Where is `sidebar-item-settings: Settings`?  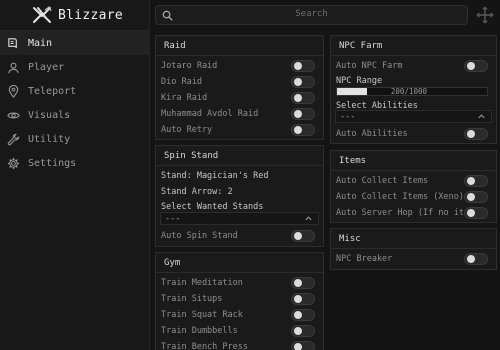
sidebar-item-settings: Settings is located at coordinates (75, 163).